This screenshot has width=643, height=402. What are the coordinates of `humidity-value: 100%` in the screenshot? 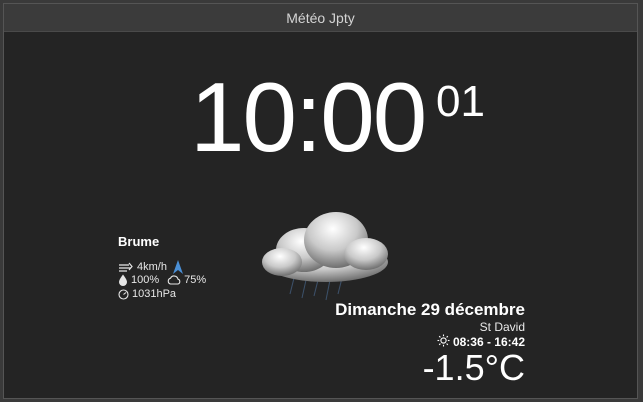 It's located at (145, 280).